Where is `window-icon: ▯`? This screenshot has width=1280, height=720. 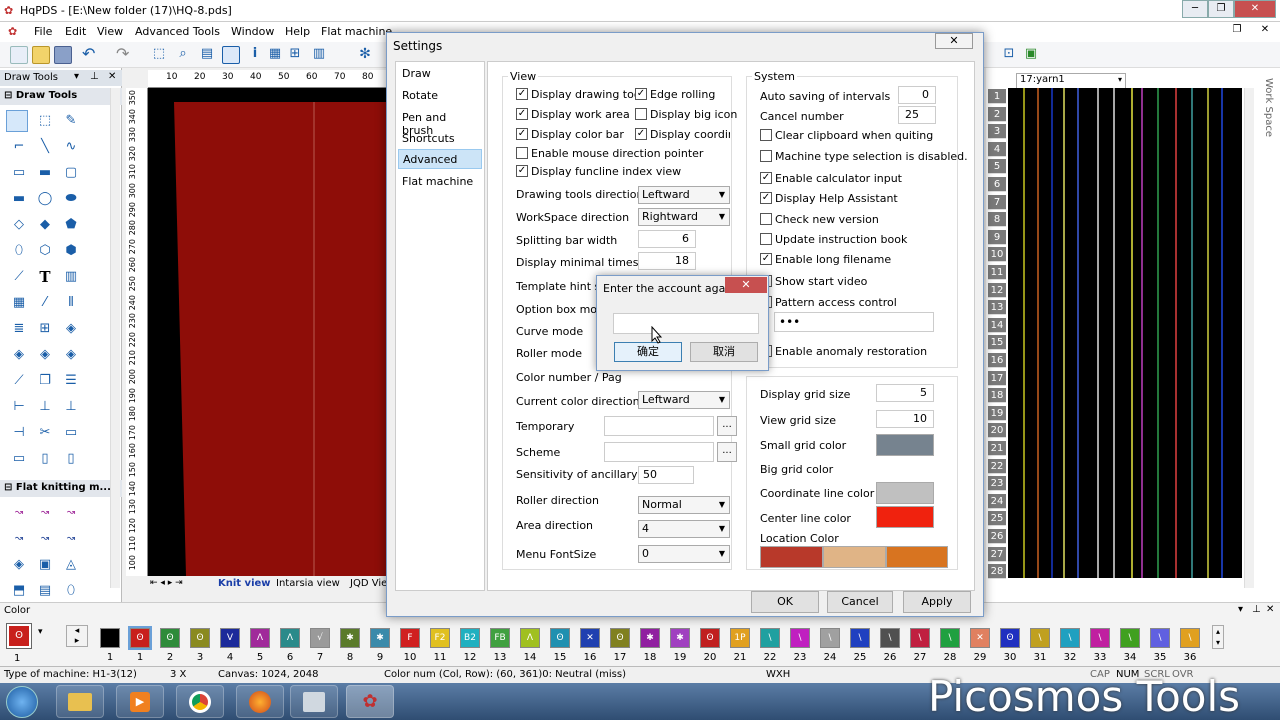 window-icon: ▯ is located at coordinates (45, 459).